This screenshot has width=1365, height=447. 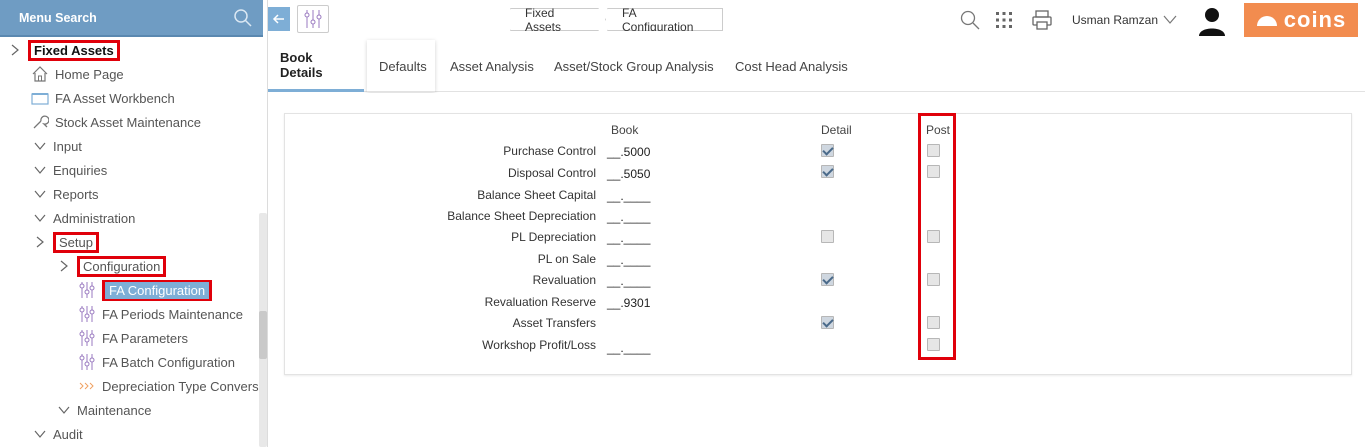 I want to click on detail-checkbox-asset-transfers, so click(x=827, y=322).